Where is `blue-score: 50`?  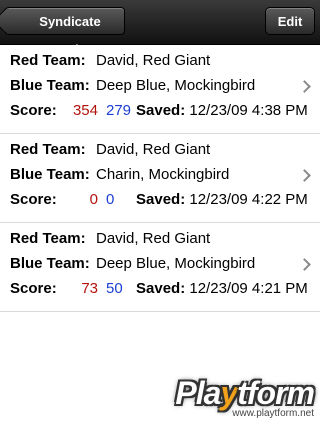
blue-score: 50 is located at coordinates (114, 288).